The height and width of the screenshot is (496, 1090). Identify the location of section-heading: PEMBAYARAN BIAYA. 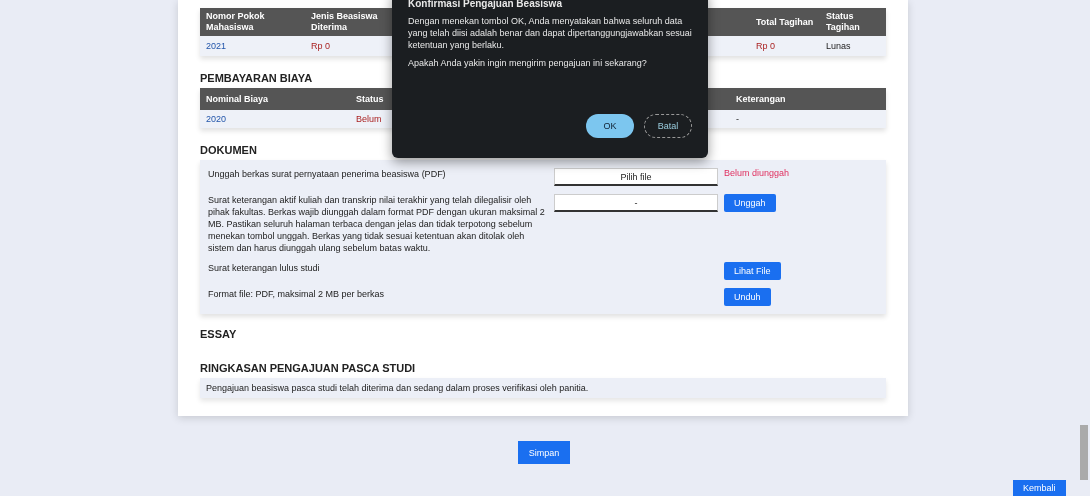
(257, 78).